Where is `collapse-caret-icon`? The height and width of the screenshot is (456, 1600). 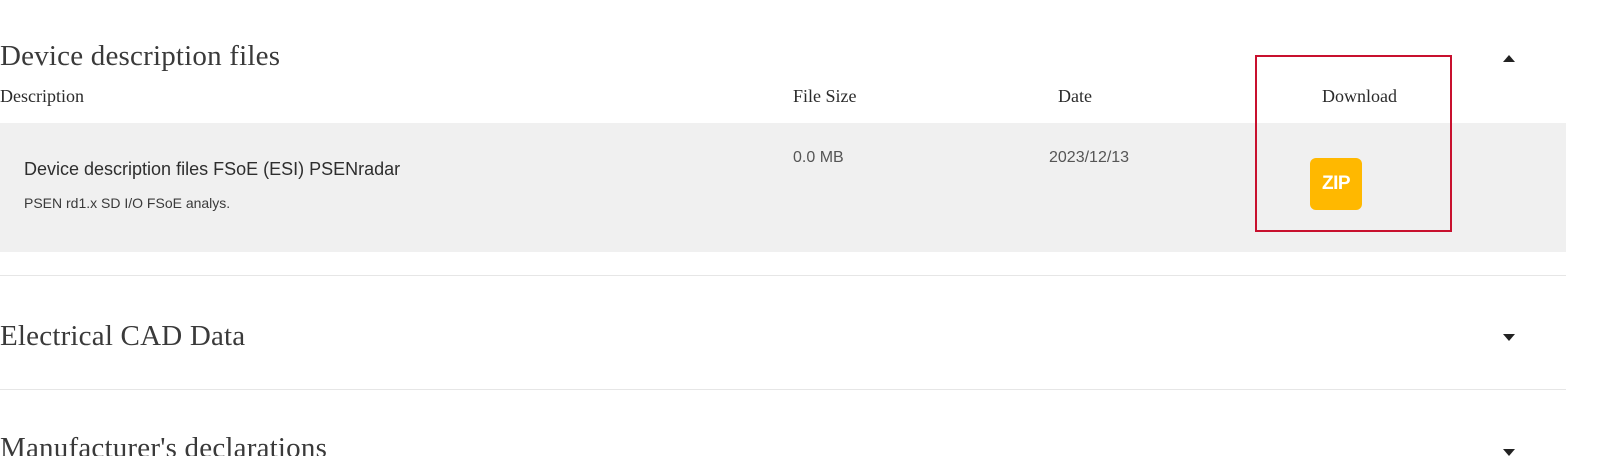
collapse-caret-icon is located at coordinates (1509, 58).